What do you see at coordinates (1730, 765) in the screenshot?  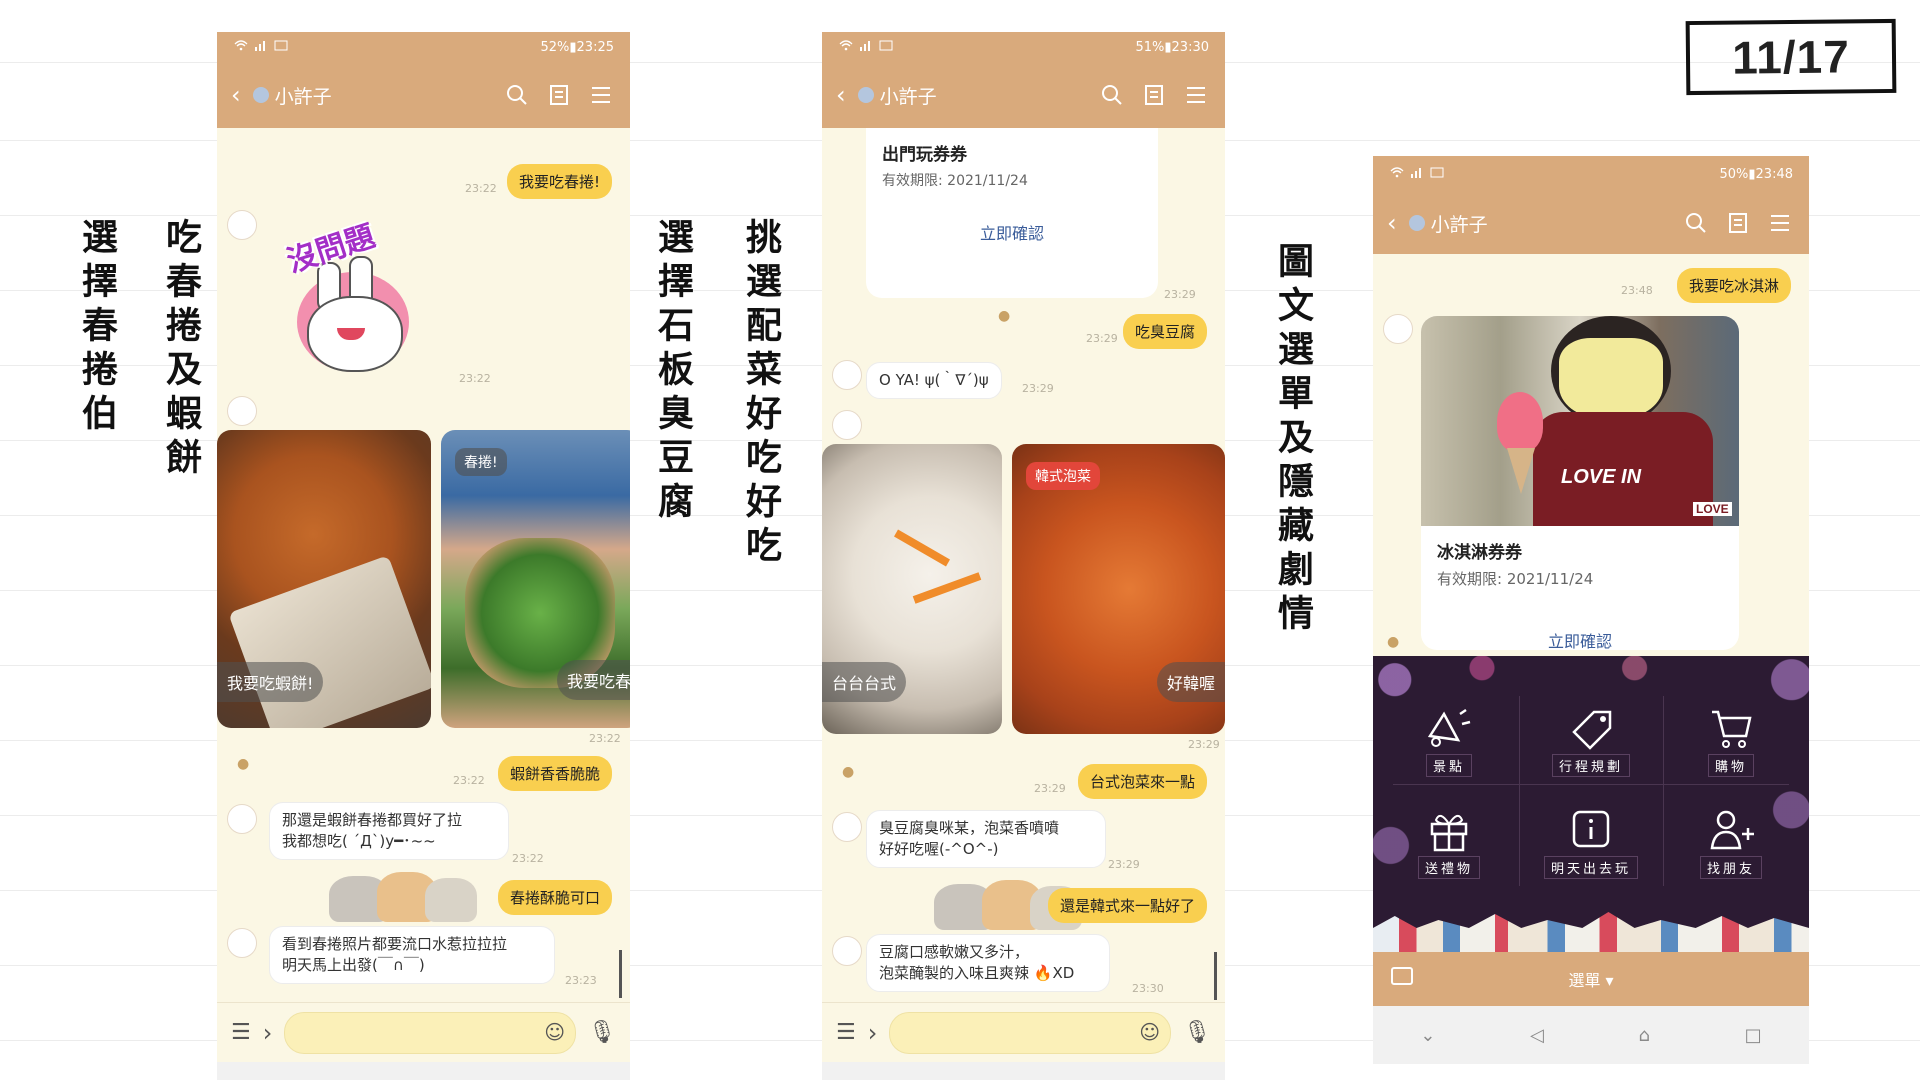 I see `menu-label: 購物` at bounding box center [1730, 765].